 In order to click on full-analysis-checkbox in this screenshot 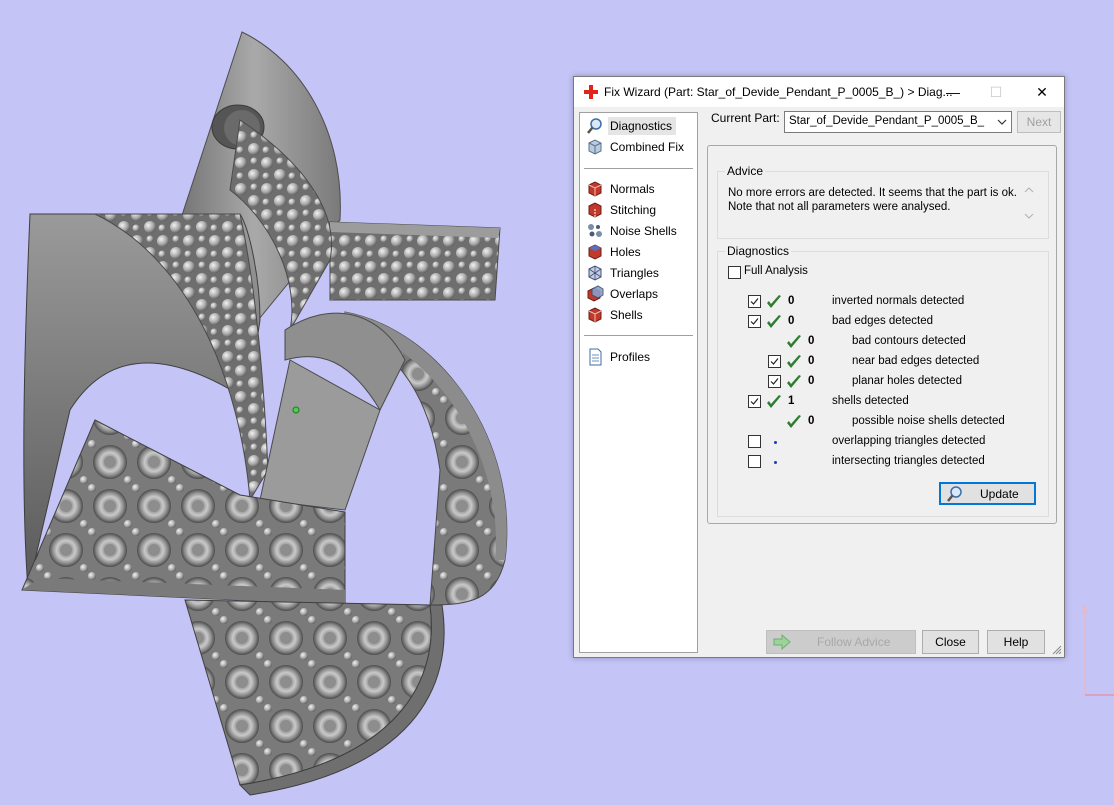, I will do `click(734, 272)`.